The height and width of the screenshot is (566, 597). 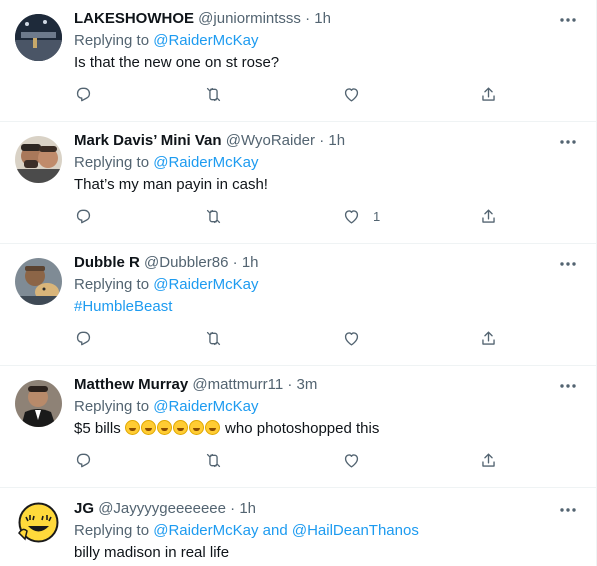 I want to click on tweet-actions: 1, so click(x=294, y=216).